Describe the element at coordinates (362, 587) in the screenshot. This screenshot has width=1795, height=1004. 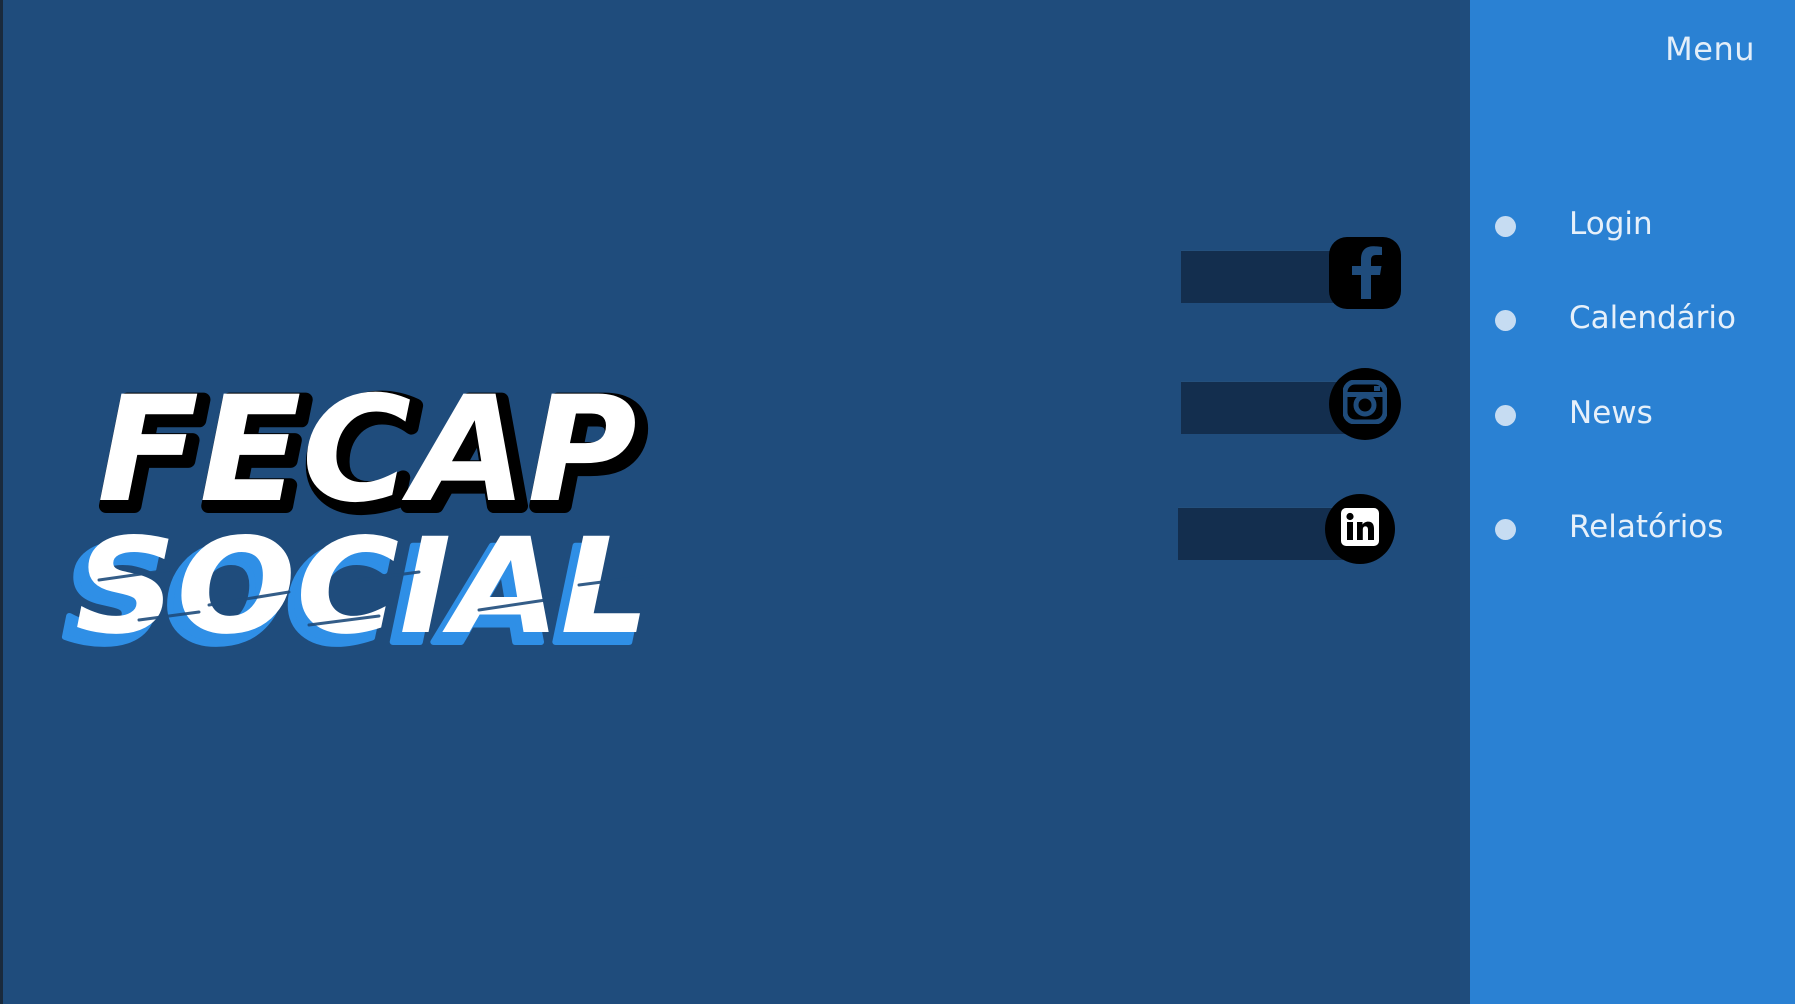
I see `logo-line2: SOCIAL` at that location.